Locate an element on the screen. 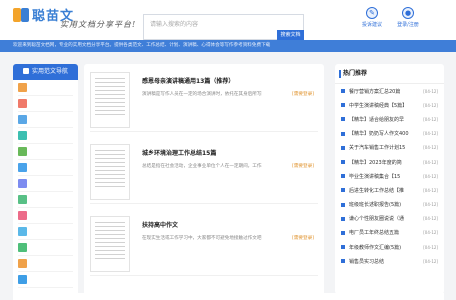 Image resolution: width=456 pixels, height=300 pixels. hot-item: 毕业生演讲稿集合【15 [04-12] is located at coordinates (389, 176).